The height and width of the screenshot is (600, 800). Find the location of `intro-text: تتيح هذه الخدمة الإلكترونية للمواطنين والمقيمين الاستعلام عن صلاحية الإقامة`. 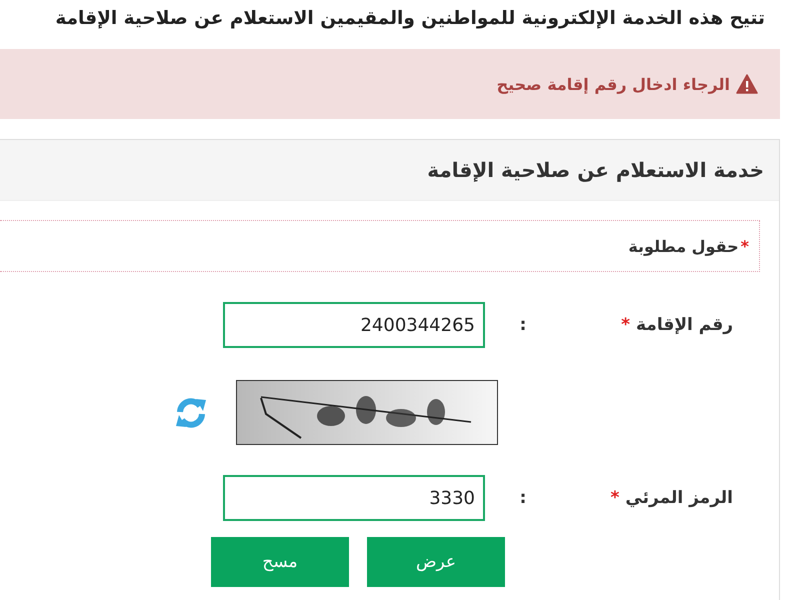

intro-text: تتيح هذه الخدمة الإلكترونية للمواطنين والمقيمين الاستعلام عن صلاحية الإقامة is located at coordinates (410, 19).